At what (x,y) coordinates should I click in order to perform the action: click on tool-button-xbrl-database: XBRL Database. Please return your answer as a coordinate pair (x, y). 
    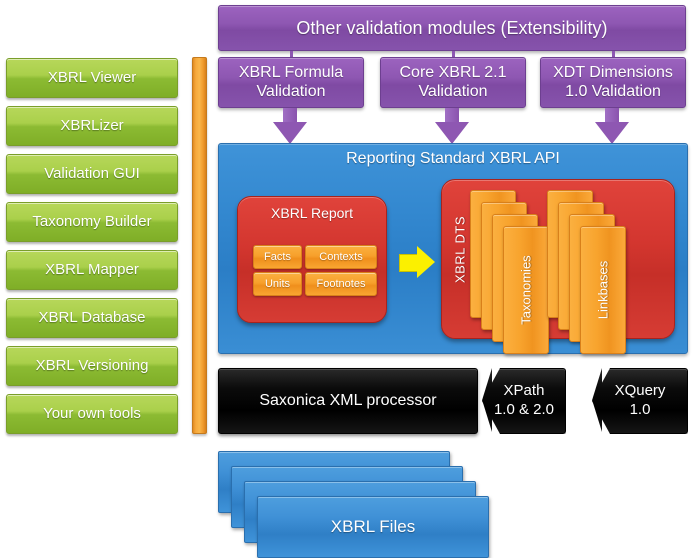
    Looking at the image, I should click on (92, 318).